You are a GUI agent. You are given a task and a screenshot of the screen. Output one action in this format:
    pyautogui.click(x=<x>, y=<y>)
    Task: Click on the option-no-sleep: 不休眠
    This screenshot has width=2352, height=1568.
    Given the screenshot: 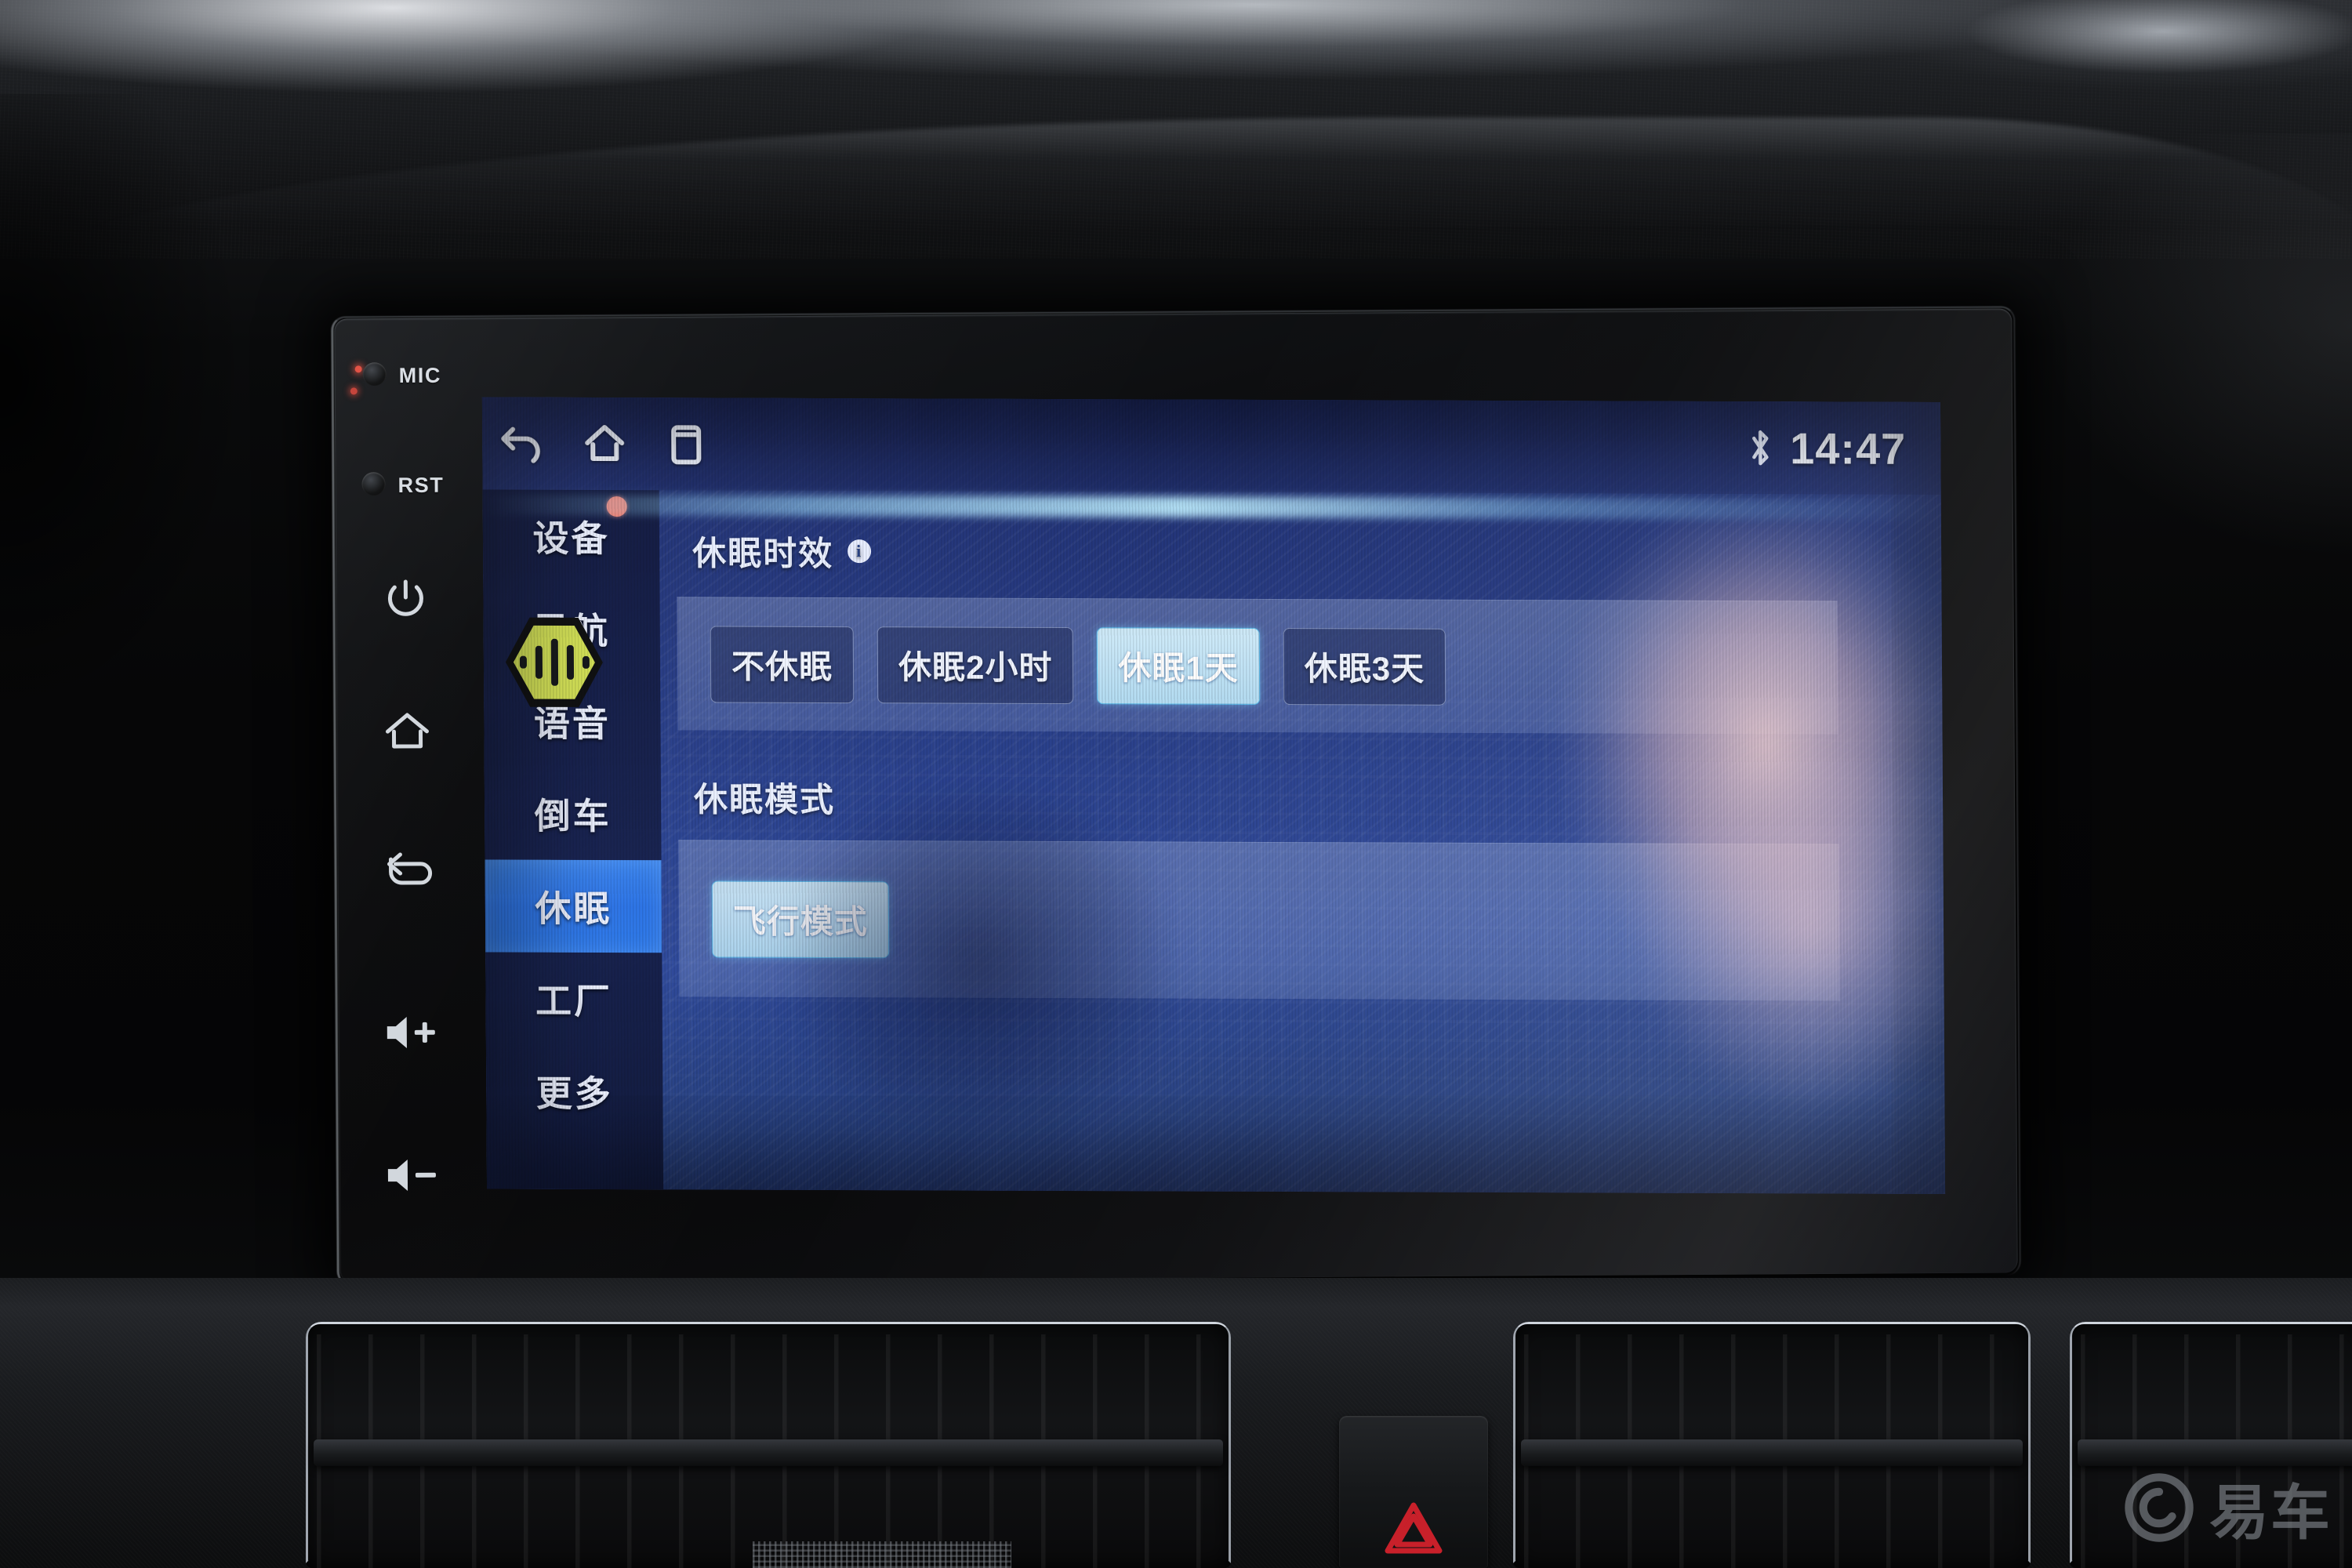 What is the action you would take?
    pyautogui.click(x=782, y=664)
    